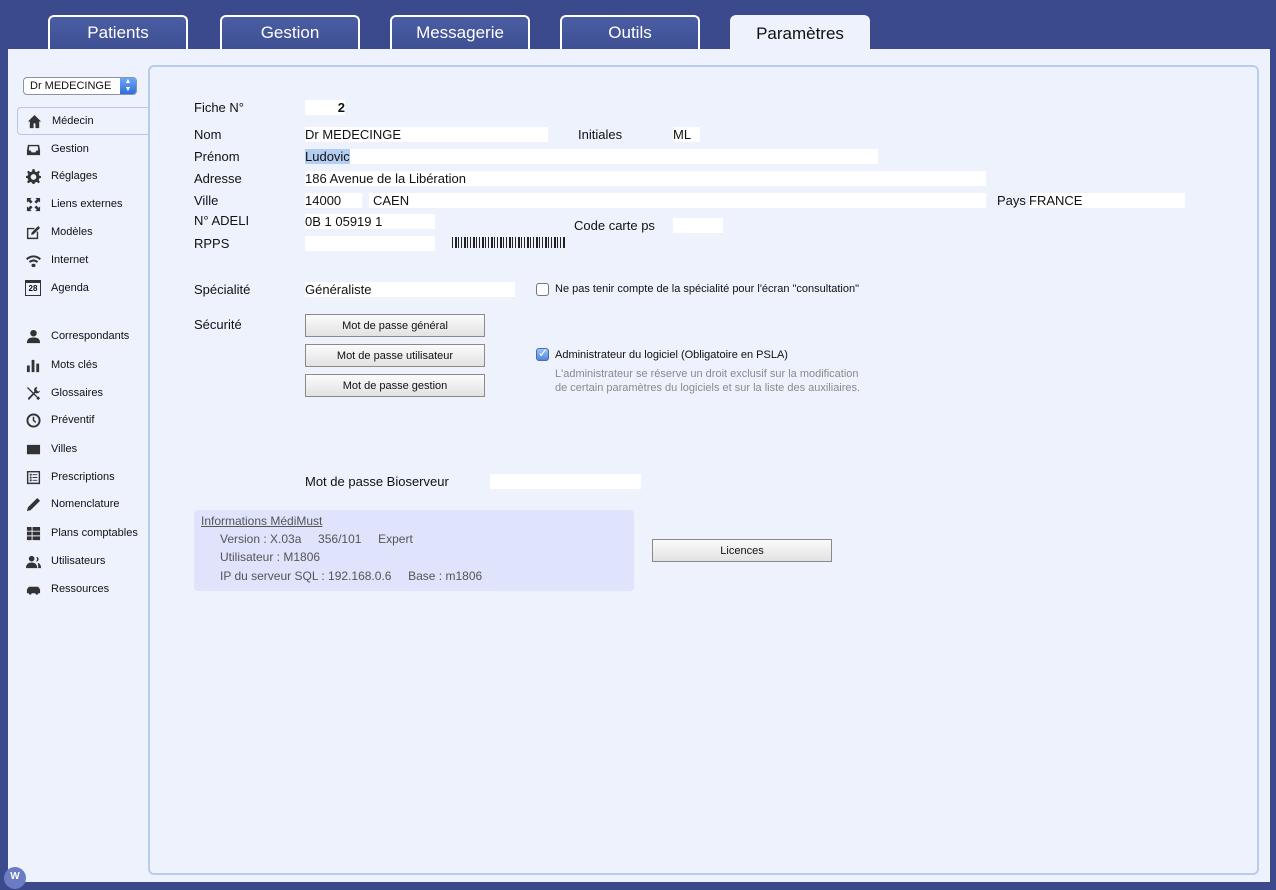 This screenshot has width=1276, height=890. What do you see at coordinates (33, 204) in the screenshot?
I see `expand-icon` at bounding box center [33, 204].